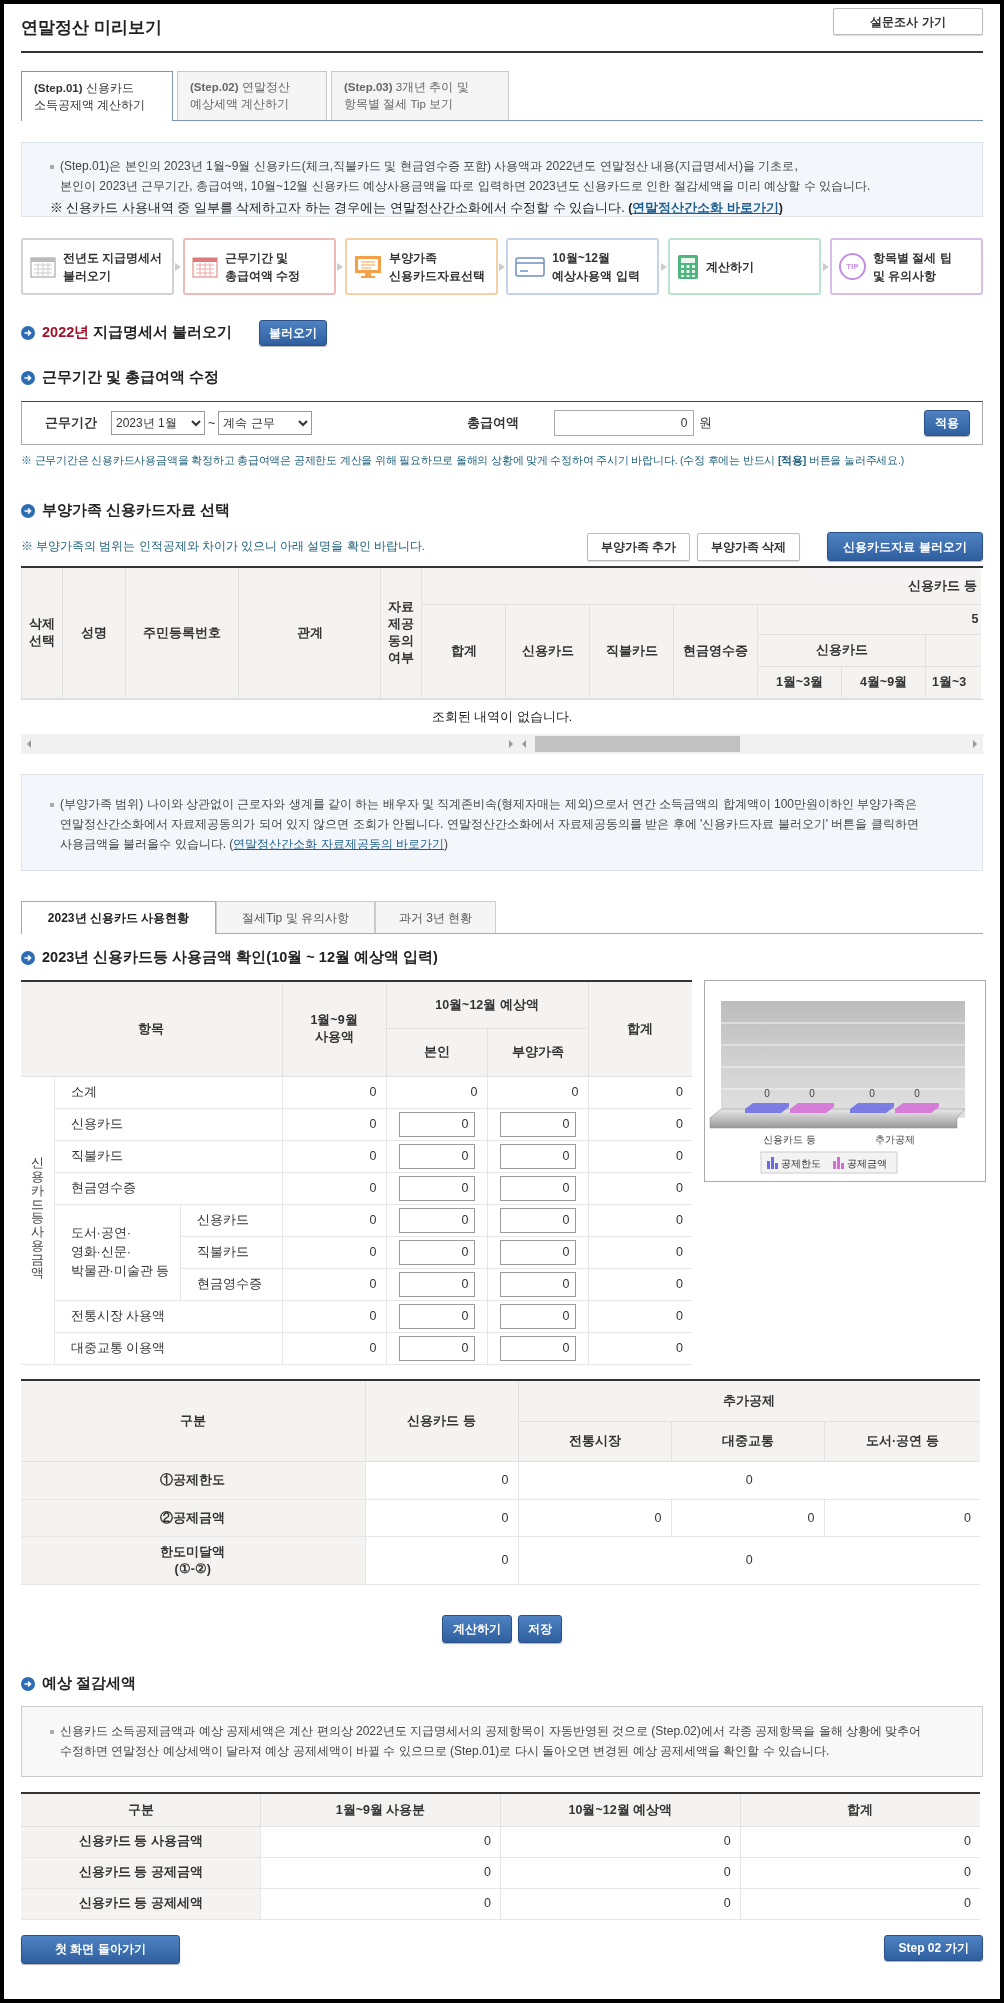 The width and height of the screenshot is (1004, 2003). What do you see at coordinates (151, 1029) in the screenshot?
I see `column-header: 항목` at bounding box center [151, 1029].